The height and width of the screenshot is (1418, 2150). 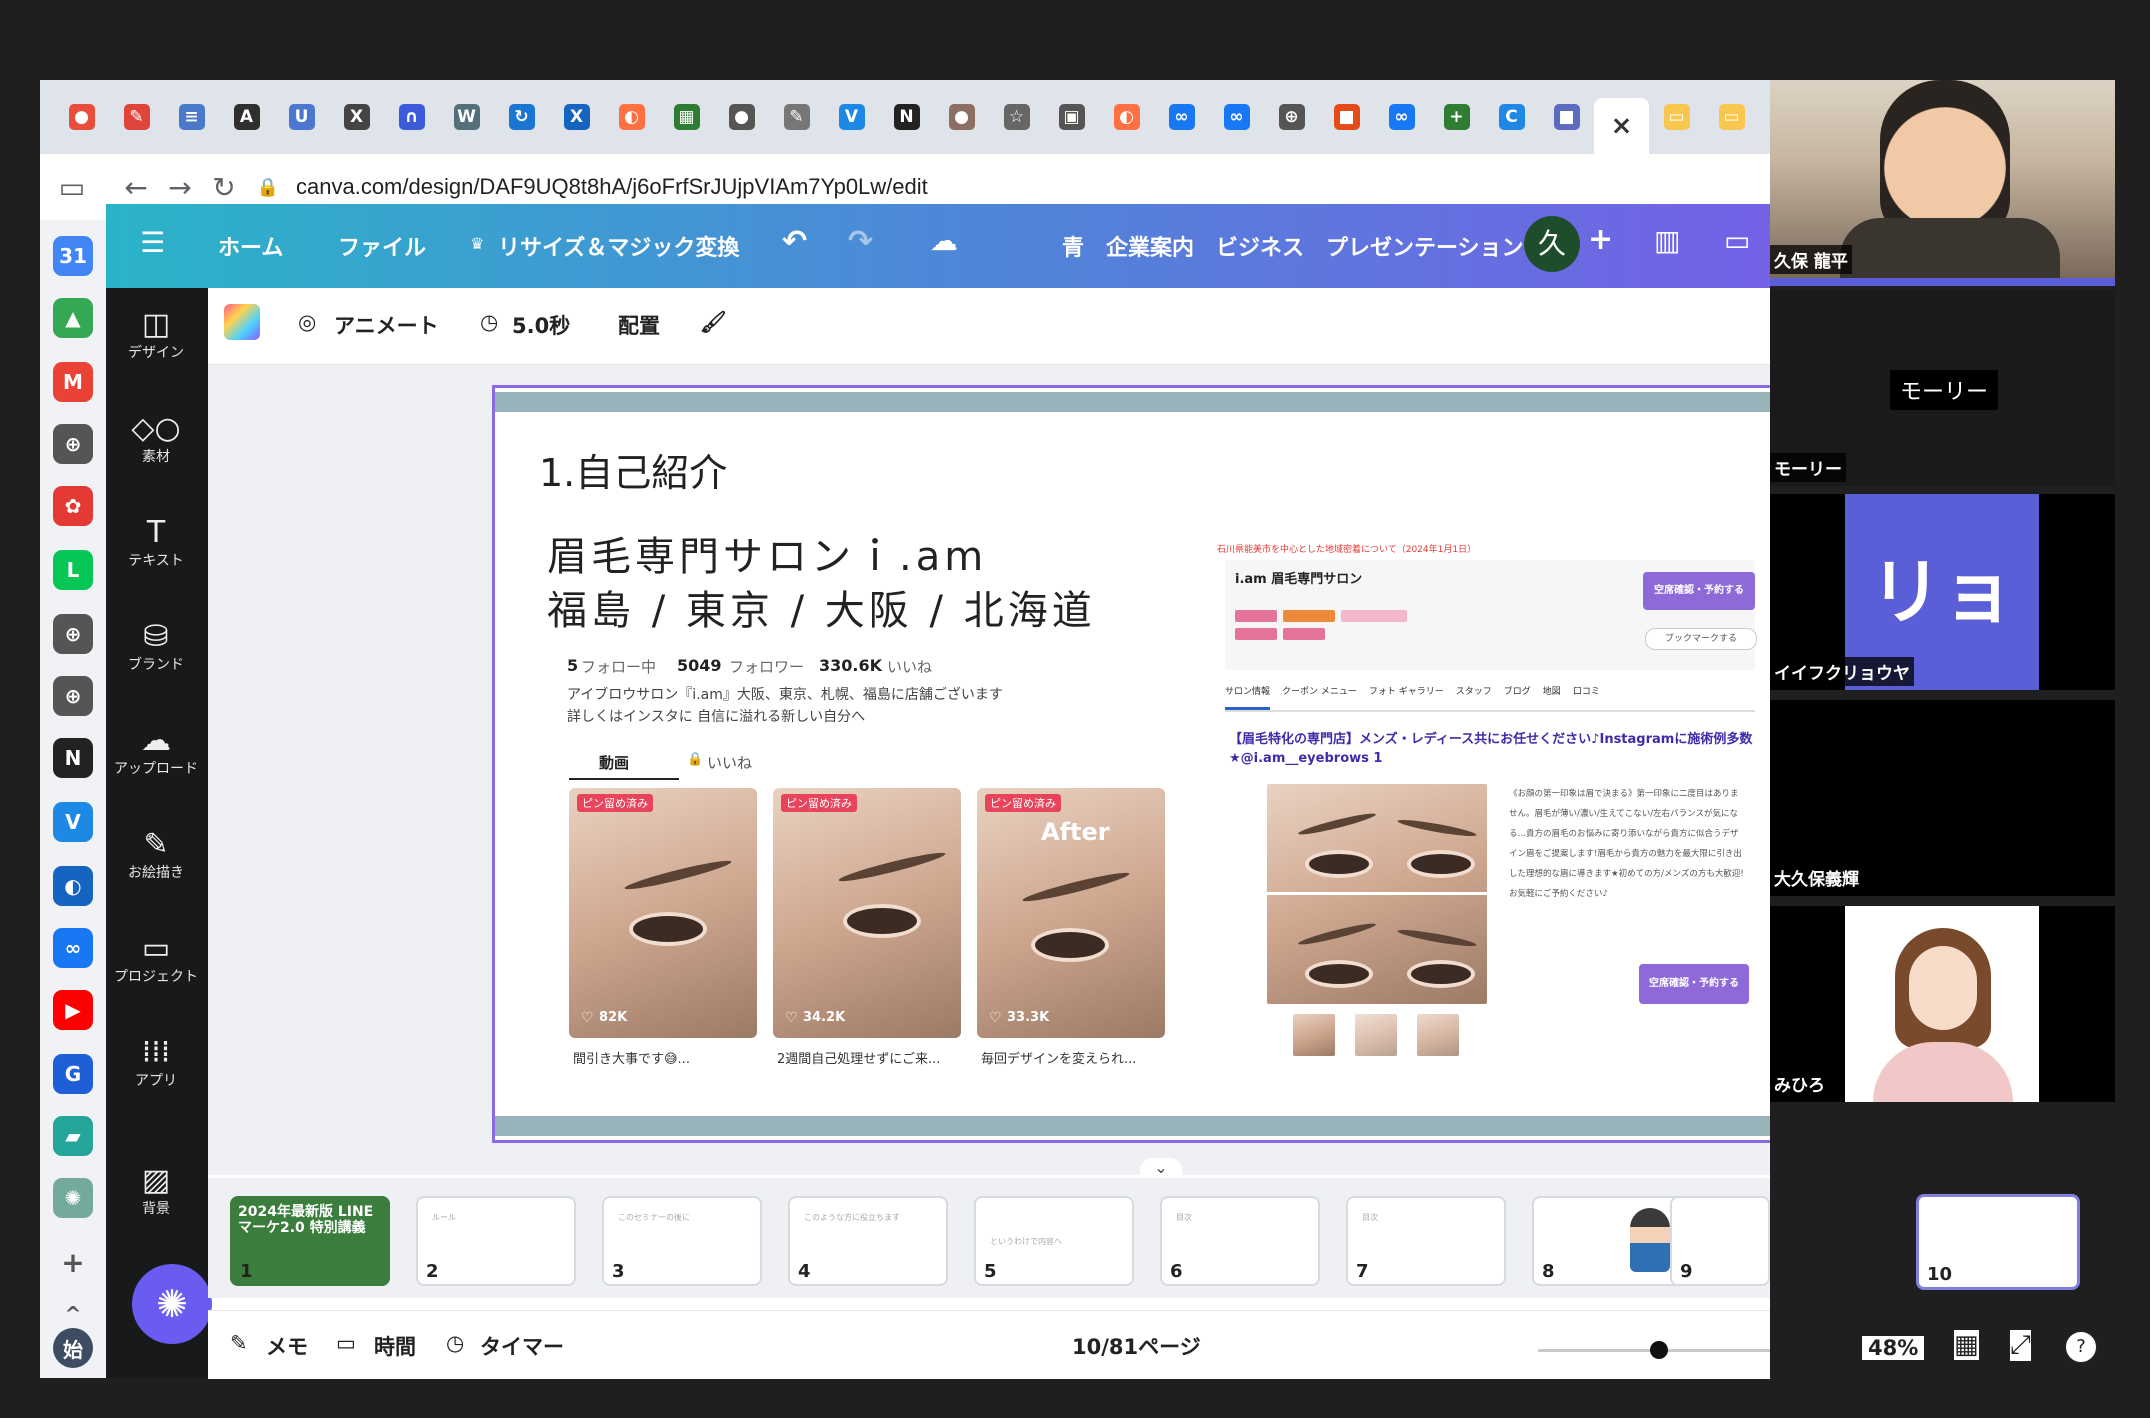 I want to click on tab-favicon-28: ■, so click(x=1566, y=117).